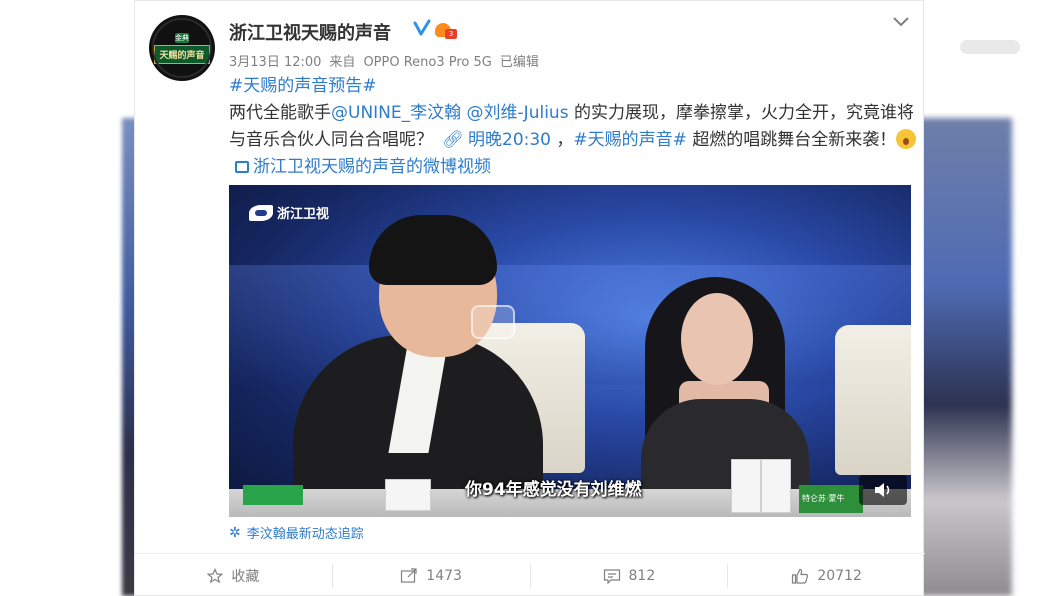 This screenshot has height=596, width=1060. I want to click on avatar-ring, so click(182, 48).